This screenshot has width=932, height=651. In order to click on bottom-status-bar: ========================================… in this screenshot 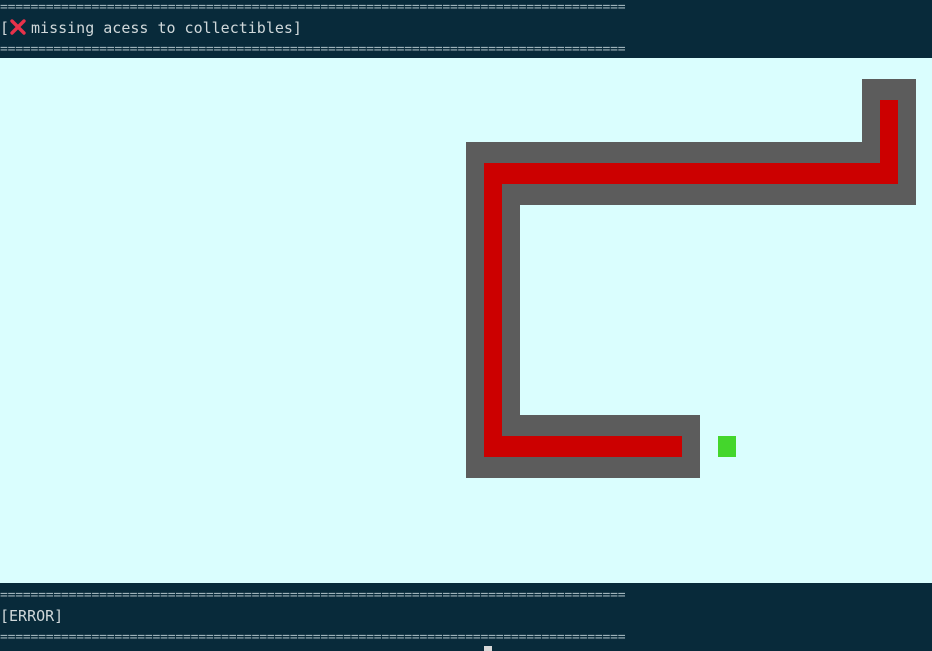, I will do `click(466, 617)`.